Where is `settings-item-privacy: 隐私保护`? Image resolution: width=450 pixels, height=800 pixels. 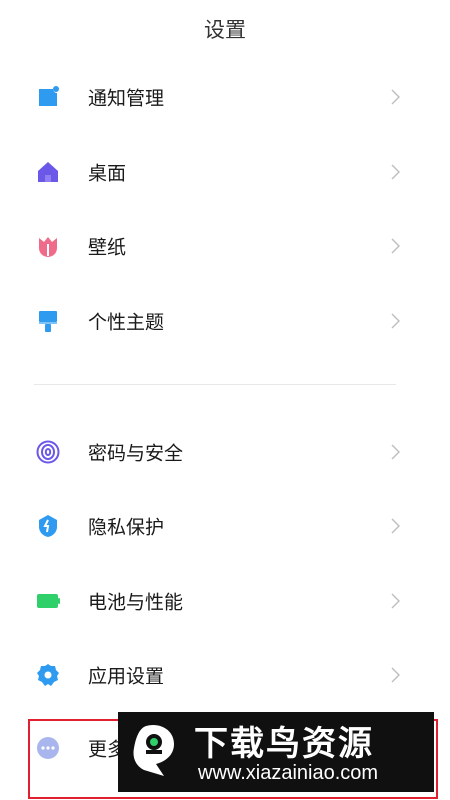
settings-item-privacy: 隐私保护 is located at coordinates (225, 526).